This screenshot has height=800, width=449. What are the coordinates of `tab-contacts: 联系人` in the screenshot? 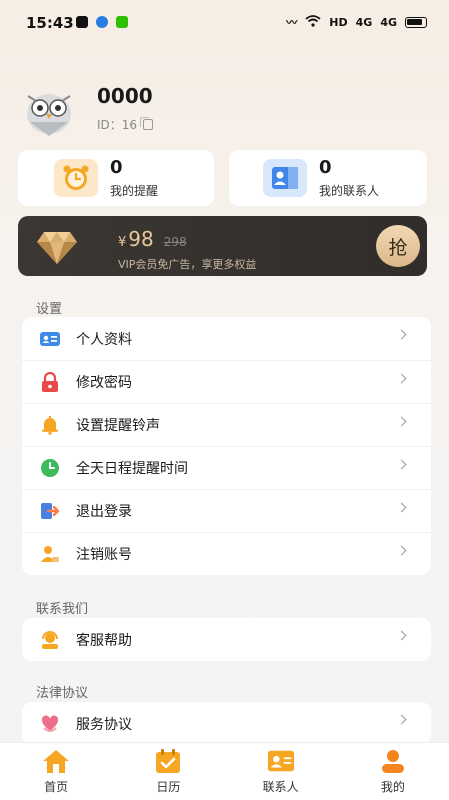 It's located at (281, 771).